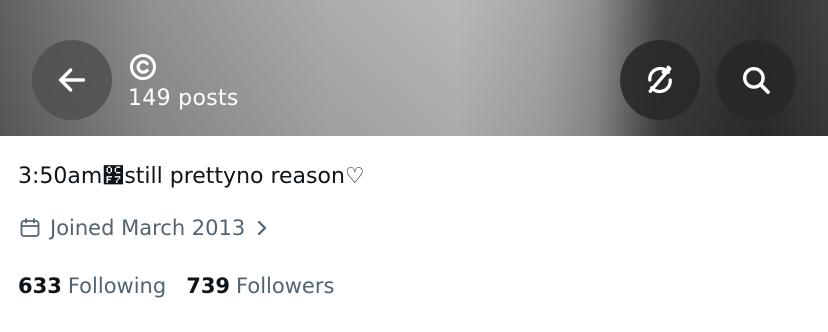 This screenshot has height=332, width=828. What do you see at coordinates (148, 228) in the screenshot?
I see `joined-date-text: Joined March 2013` at bounding box center [148, 228].